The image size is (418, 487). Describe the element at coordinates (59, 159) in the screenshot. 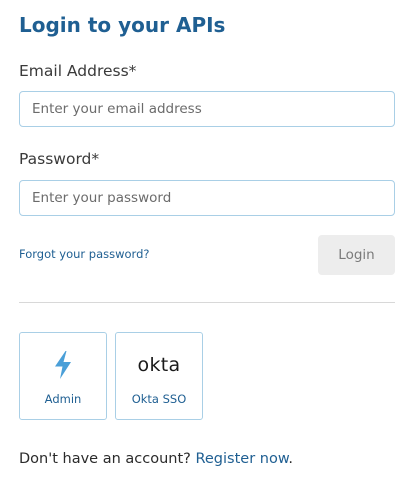

I see `password-label: Password*` at that location.